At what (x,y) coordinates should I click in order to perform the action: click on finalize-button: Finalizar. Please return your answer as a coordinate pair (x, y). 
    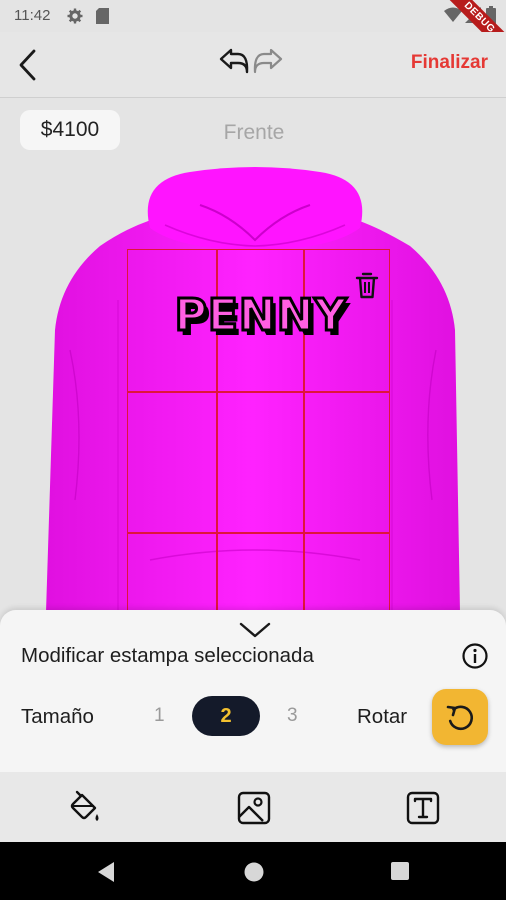
    Looking at the image, I should click on (449, 63).